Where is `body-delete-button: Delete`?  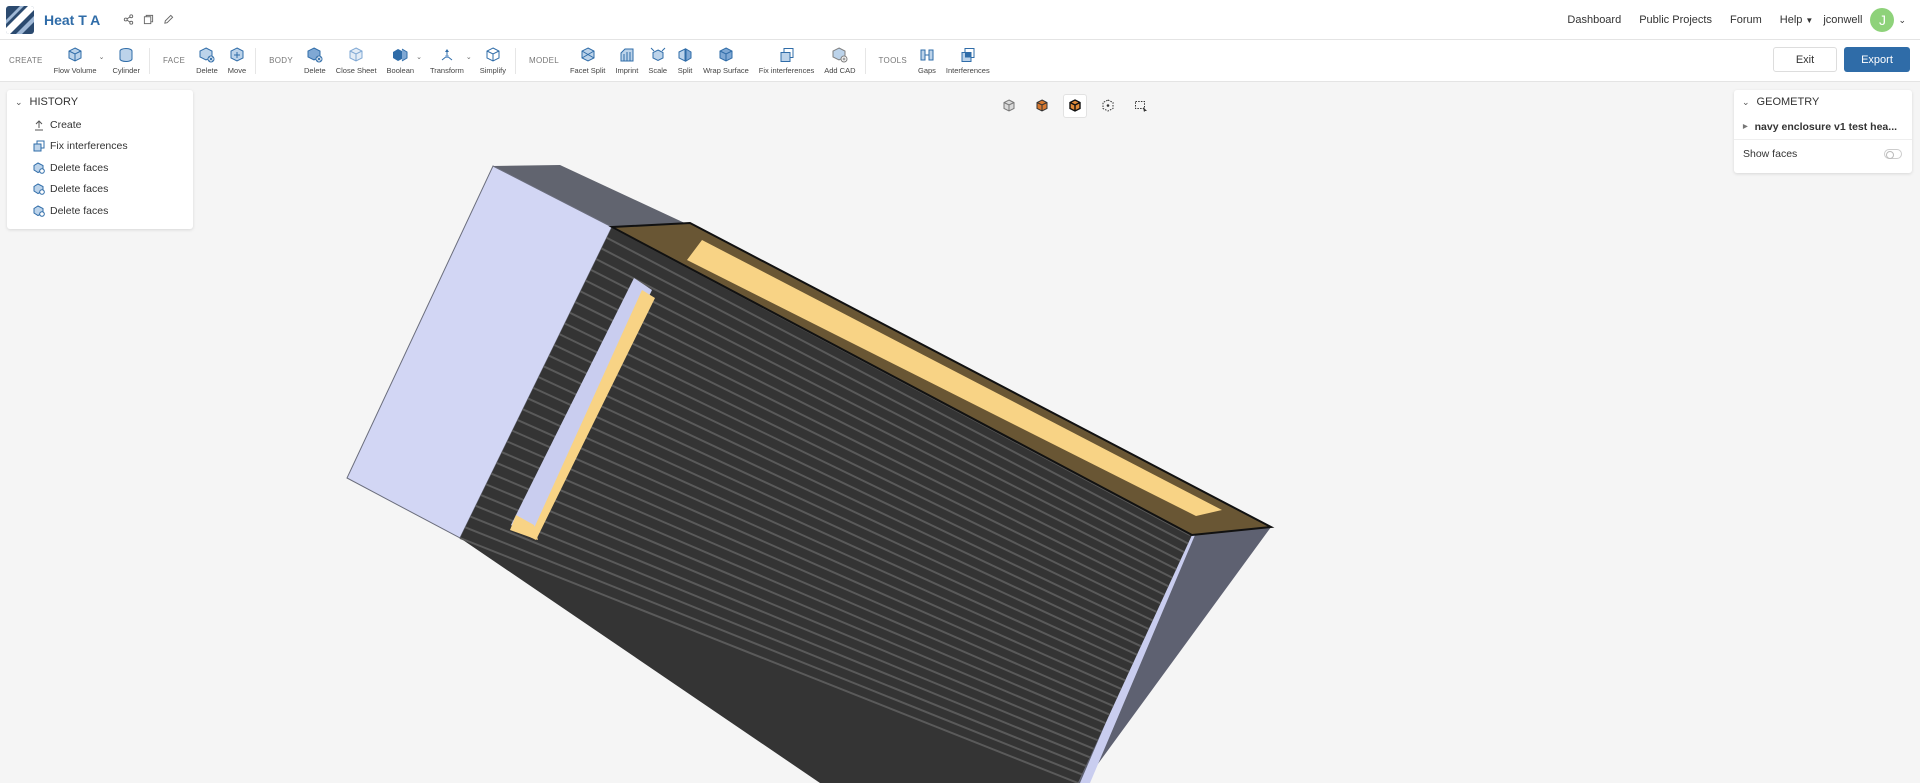
body-delete-button: Delete is located at coordinates (315, 60).